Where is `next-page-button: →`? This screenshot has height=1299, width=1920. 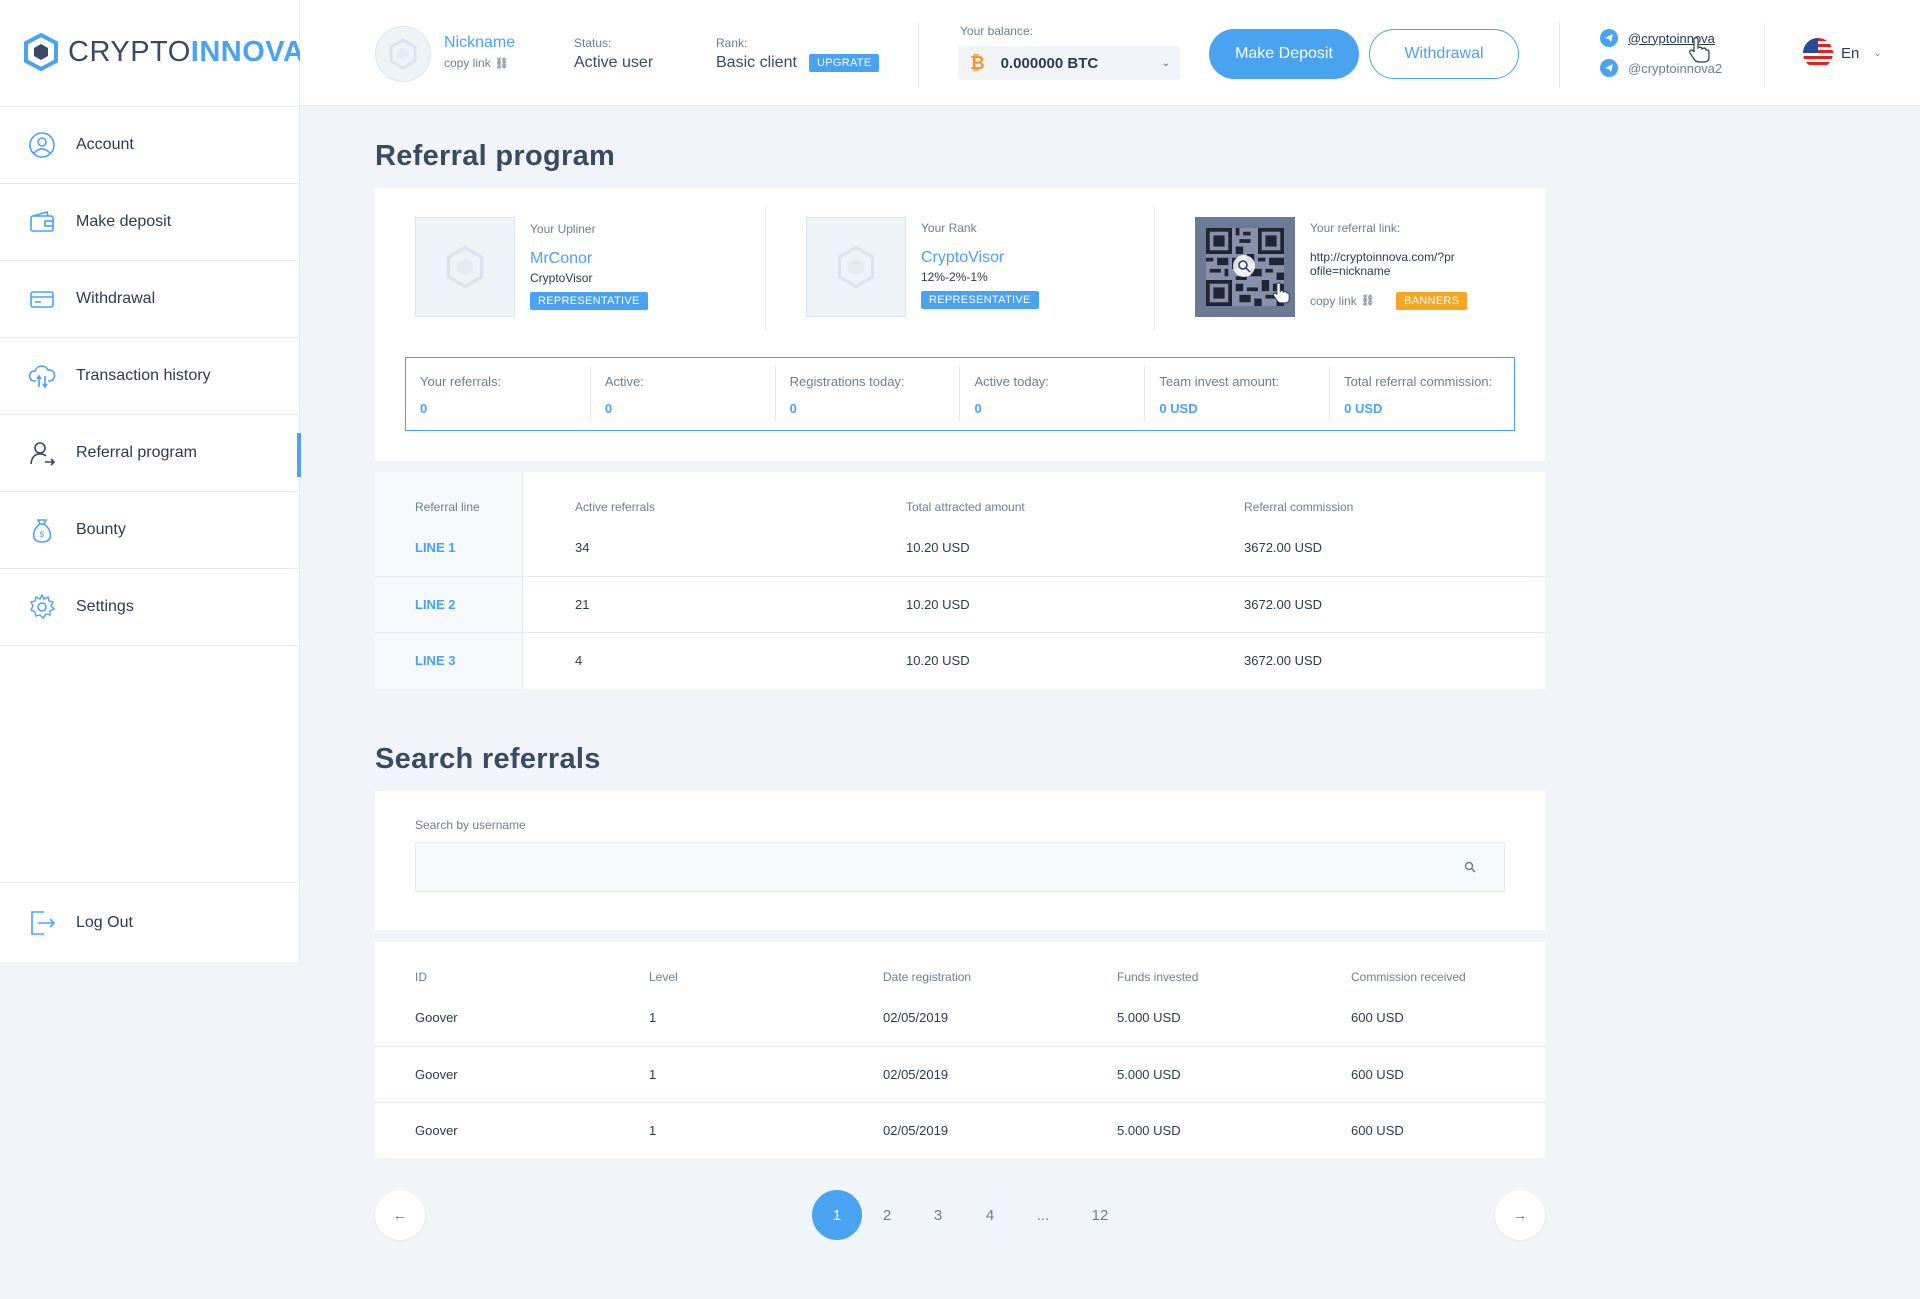
next-page-button: → is located at coordinates (1520, 1215).